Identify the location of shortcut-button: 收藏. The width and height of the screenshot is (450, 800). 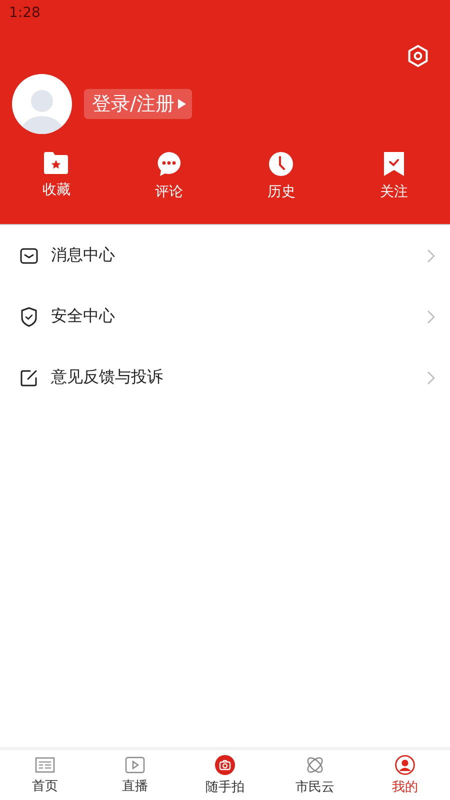
(56, 176).